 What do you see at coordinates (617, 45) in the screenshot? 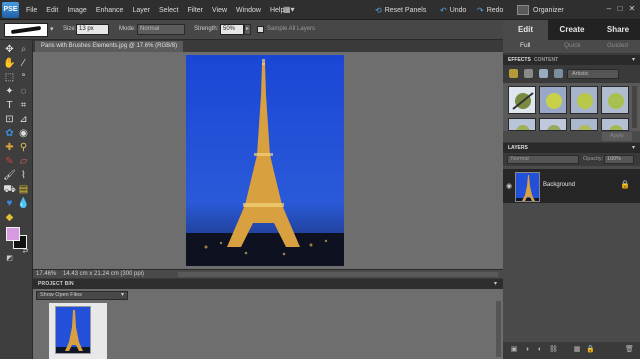
I see `subtab-guided: Guided` at bounding box center [617, 45].